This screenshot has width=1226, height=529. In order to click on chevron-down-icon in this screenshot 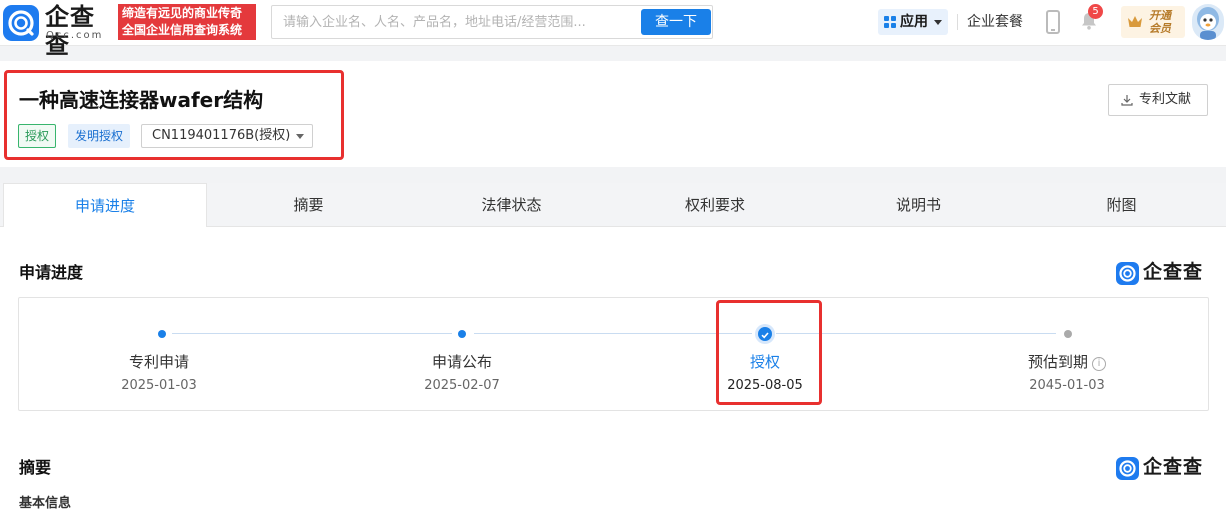, I will do `click(938, 22)`.